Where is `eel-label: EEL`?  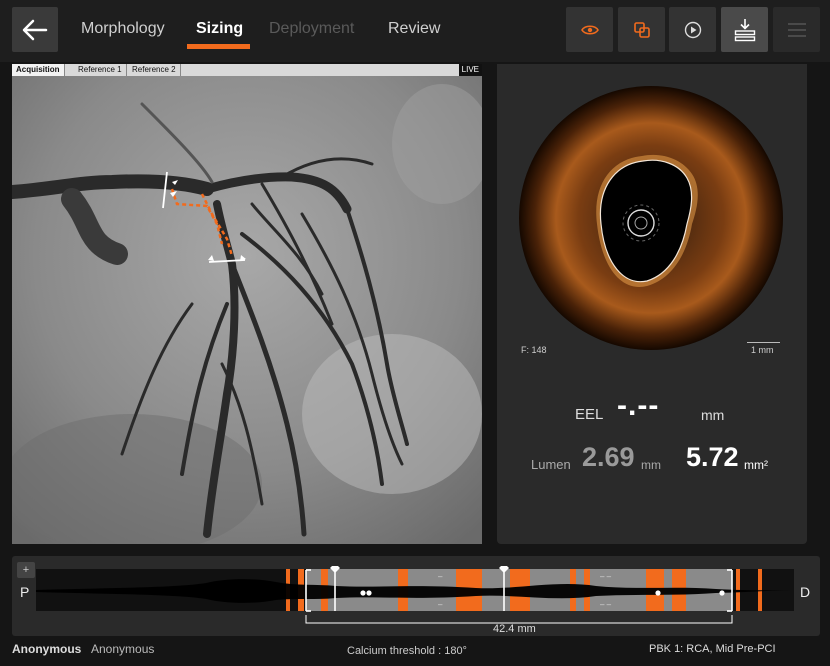
eel-label: EEL is located at coordinates (589, 414).